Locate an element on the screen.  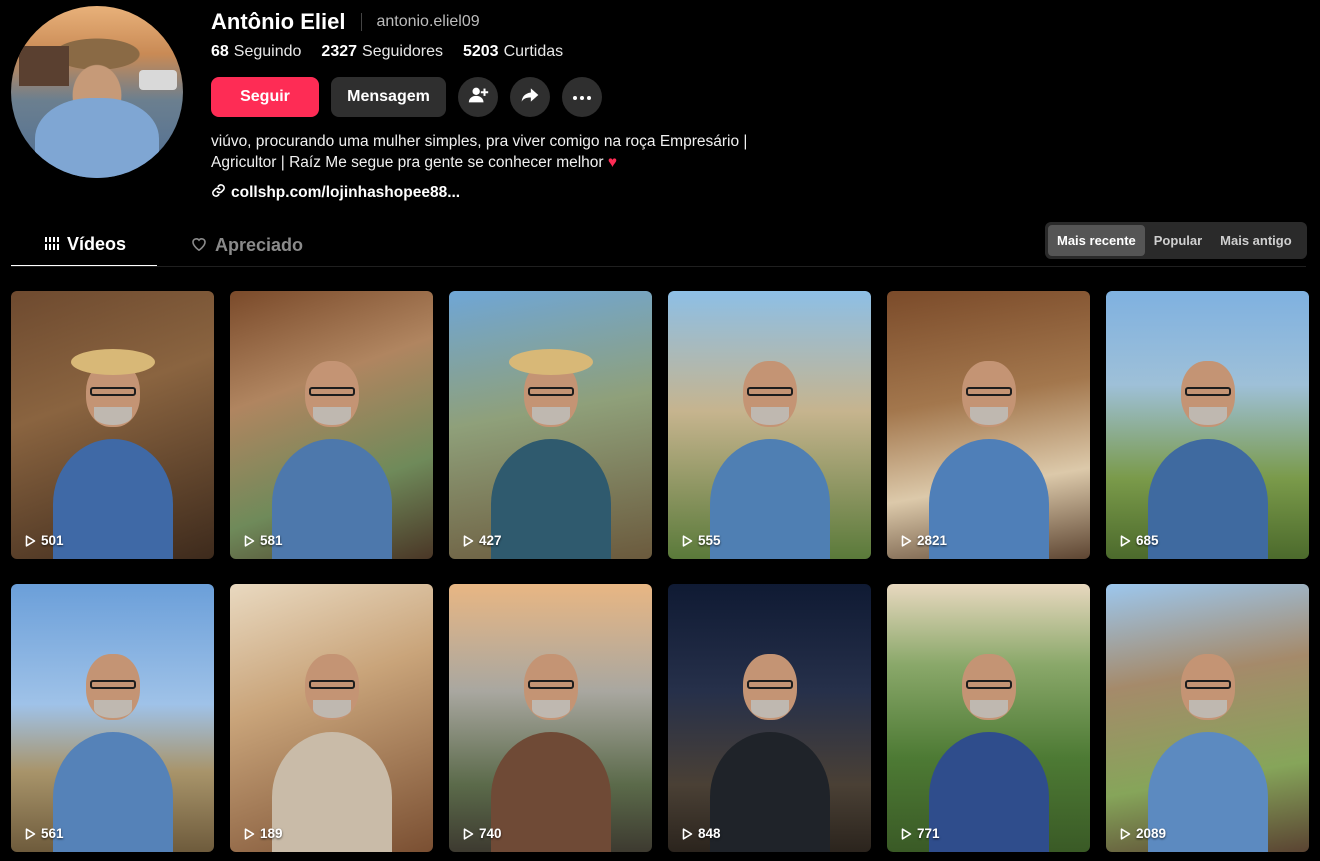
profile-actions: Seguir Mensagem is located at coordinates (406, 97).